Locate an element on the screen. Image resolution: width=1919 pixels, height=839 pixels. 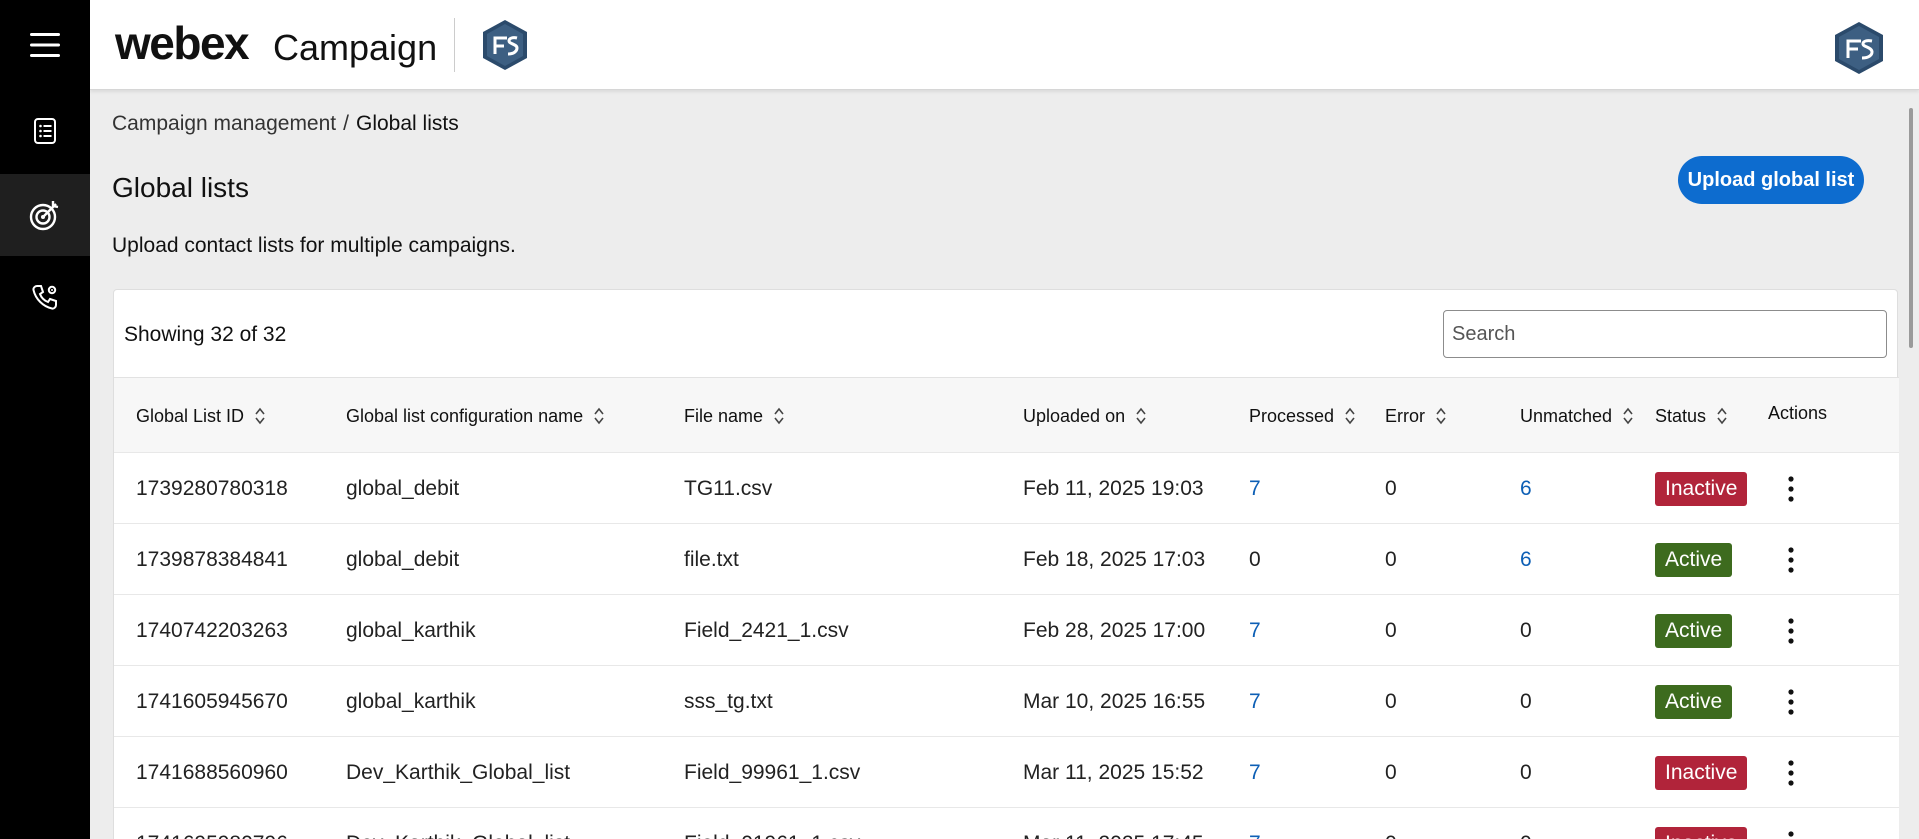
column-header-uploaded-on: Uploaded on is located at coordinates (1085, 416).